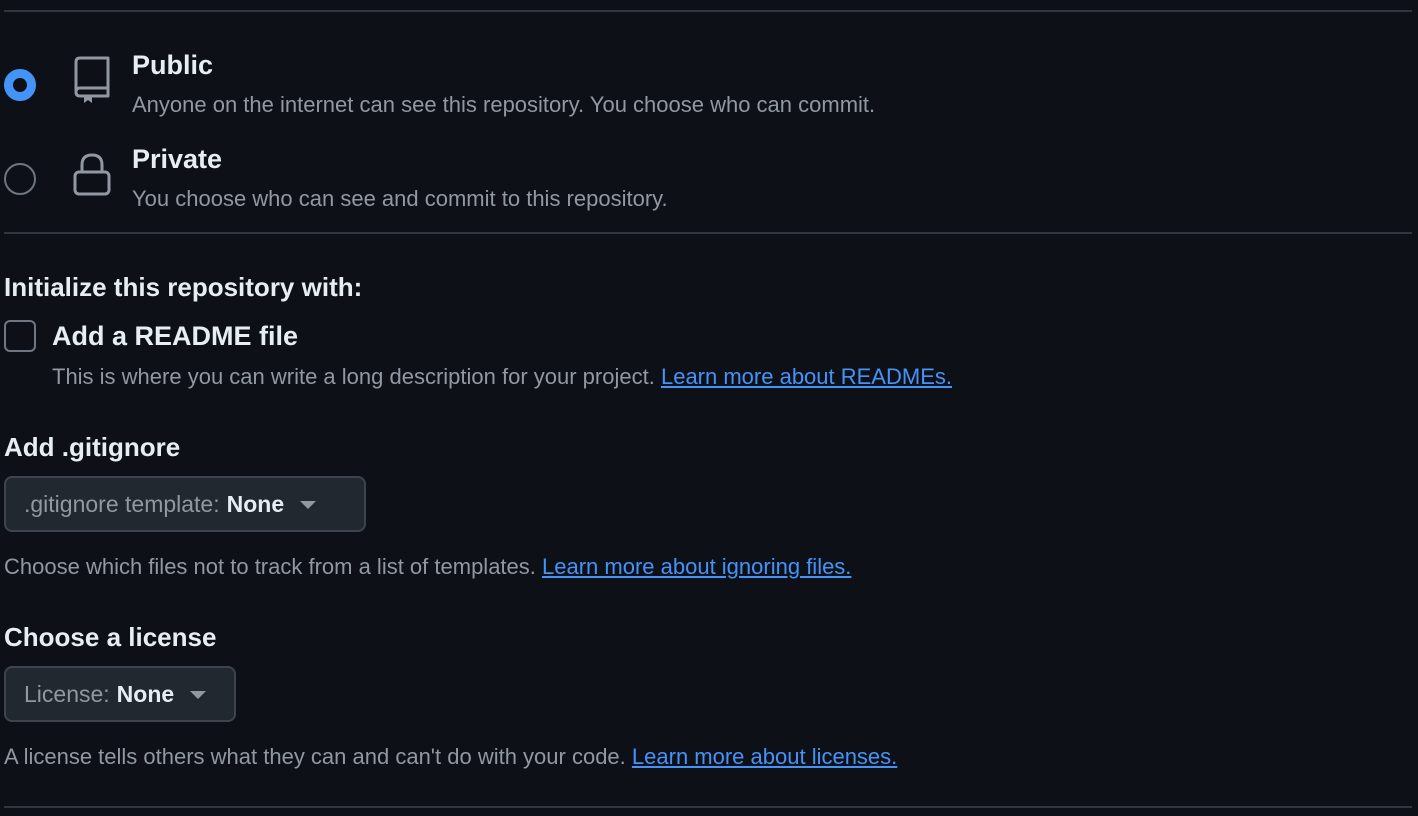 This screenshot has width=1418, height=816. Describe the element at coordinates (708, 807) in the screenshot. I see `bottom-divider` at that location.